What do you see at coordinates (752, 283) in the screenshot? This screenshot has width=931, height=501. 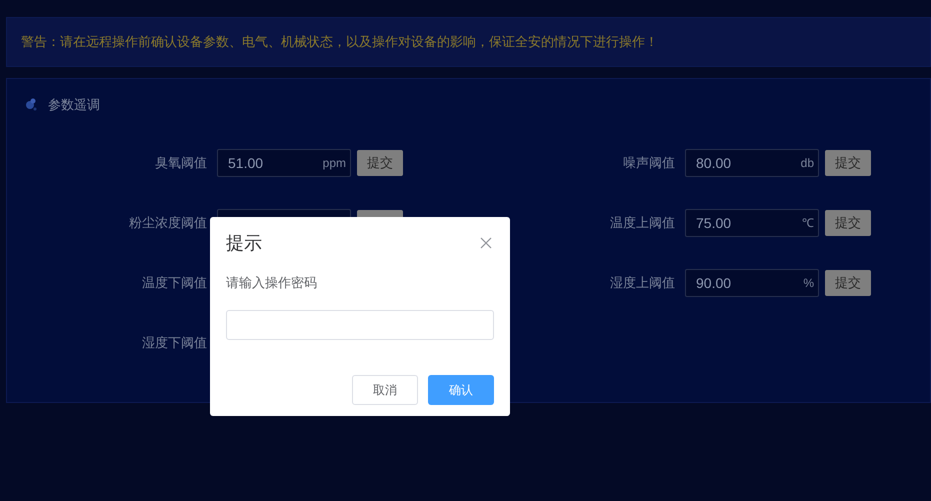 I see `value-field: 90.00 %` at bounding box center [752, 283].